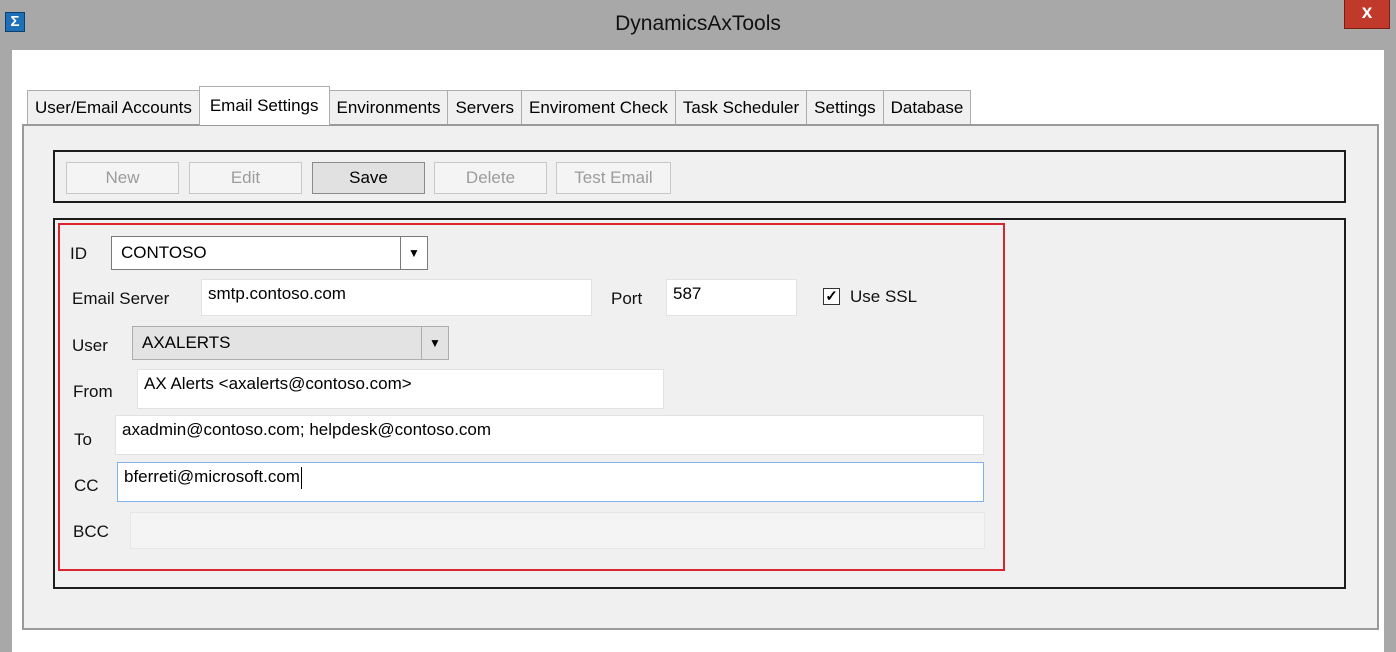 This screenshot has height=652, width=1396. I want to click on tab-database: Database, so click(927, 107).